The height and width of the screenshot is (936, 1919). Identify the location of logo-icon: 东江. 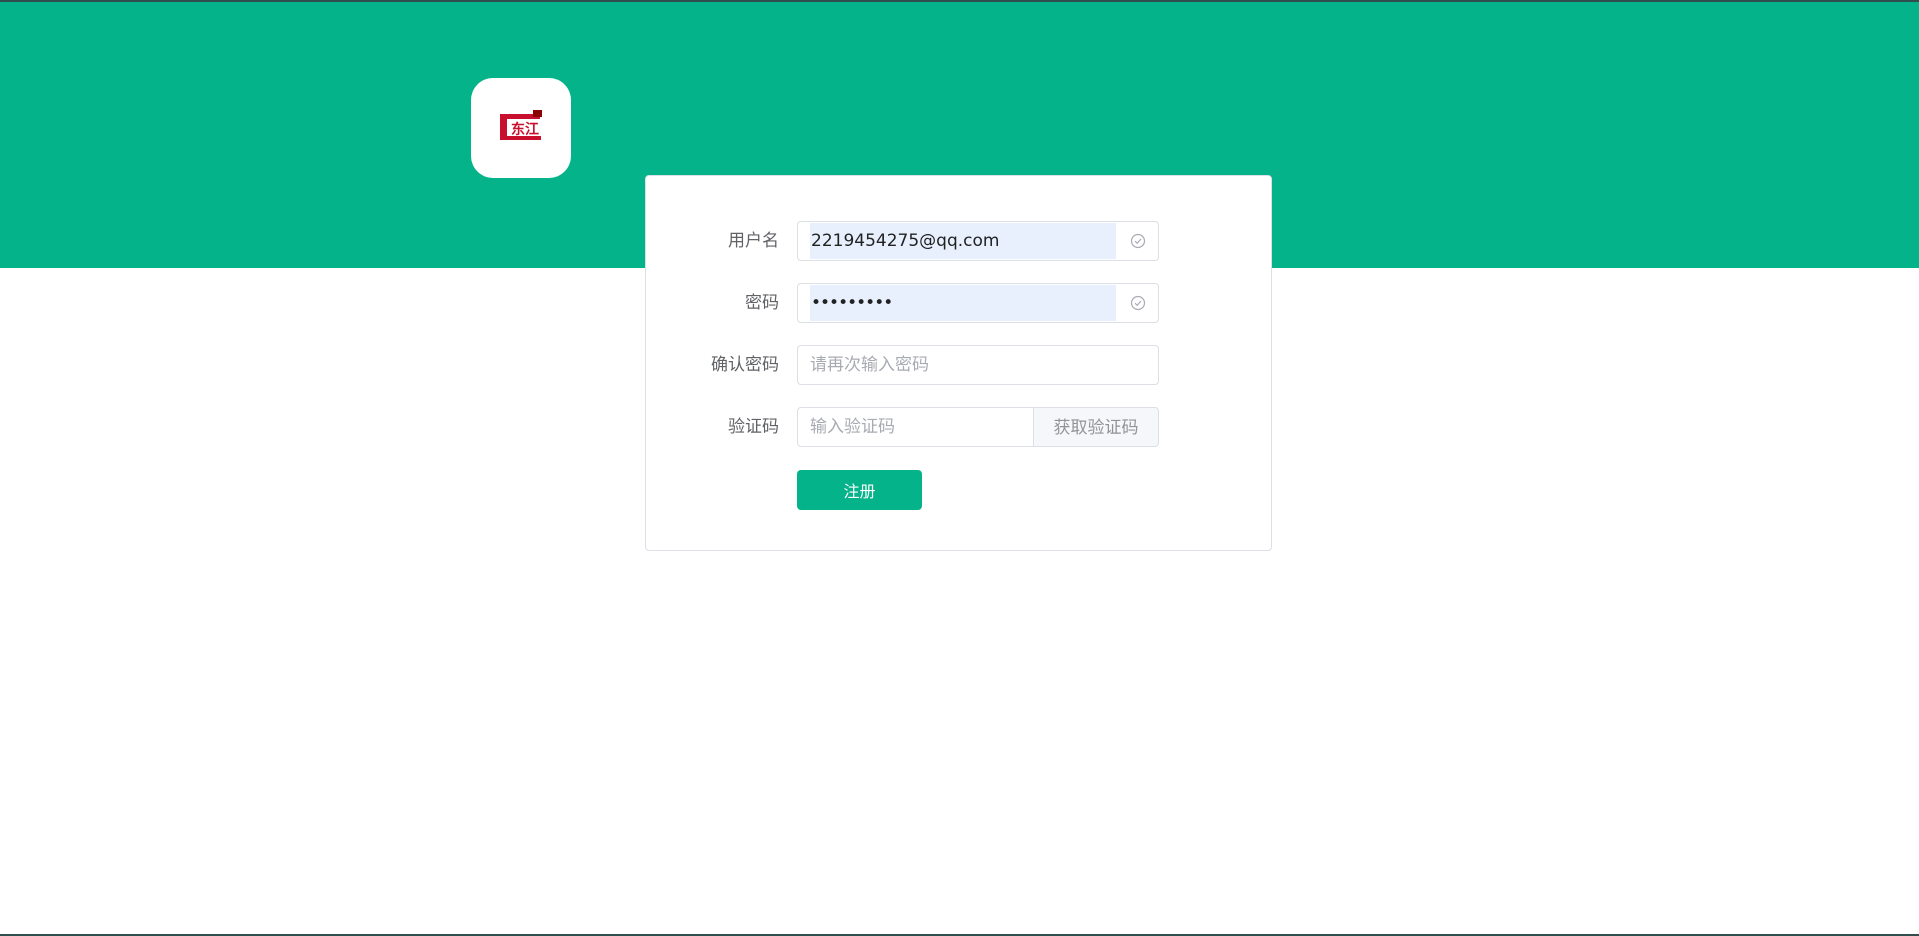
(521, 125).